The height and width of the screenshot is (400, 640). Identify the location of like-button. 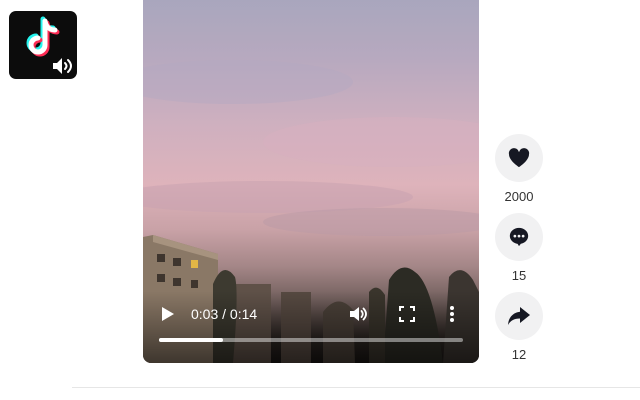
(519, 158).